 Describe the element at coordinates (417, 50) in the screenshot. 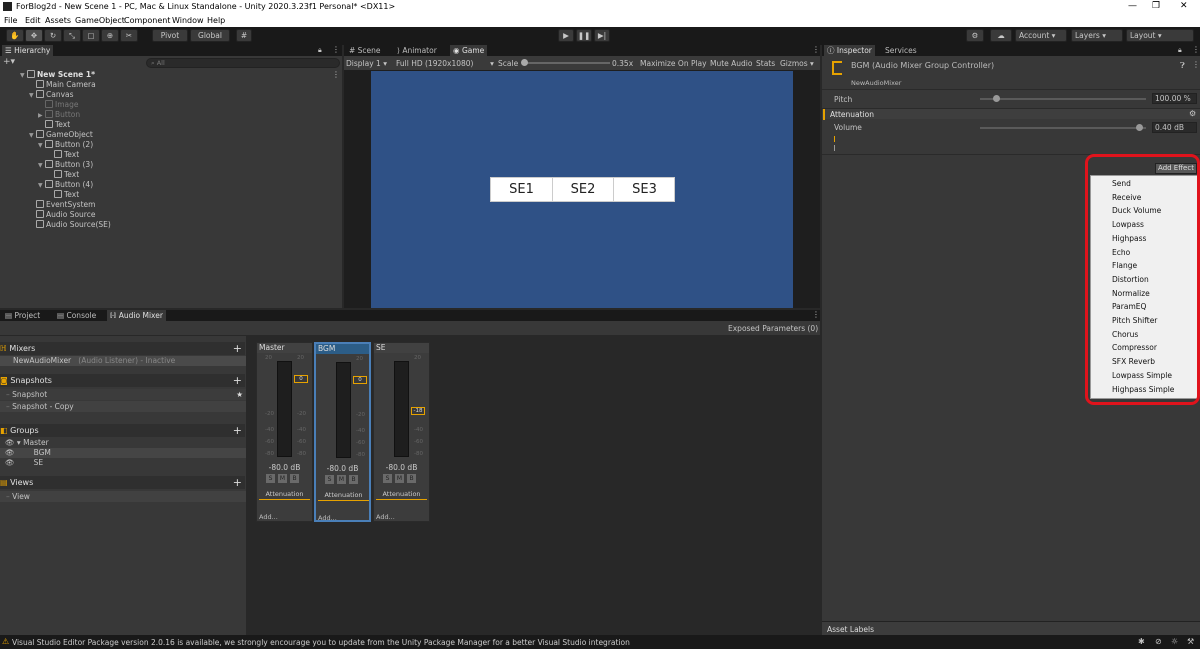

I see `tab-animator: ⟩ Animator` at that location.